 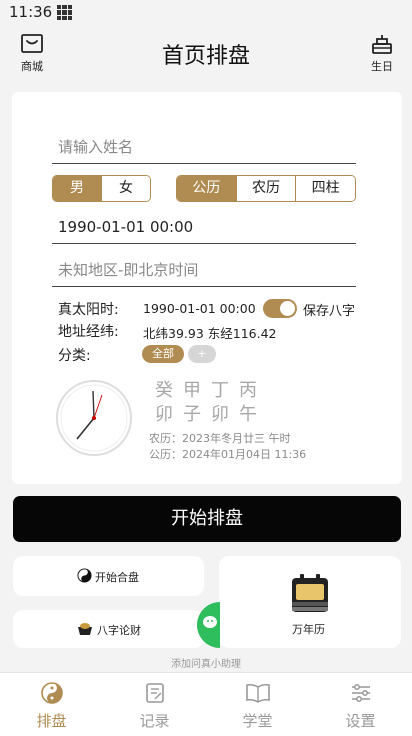 I want to click on hepan-card: 开始合盘, so click(x=108, y=576).